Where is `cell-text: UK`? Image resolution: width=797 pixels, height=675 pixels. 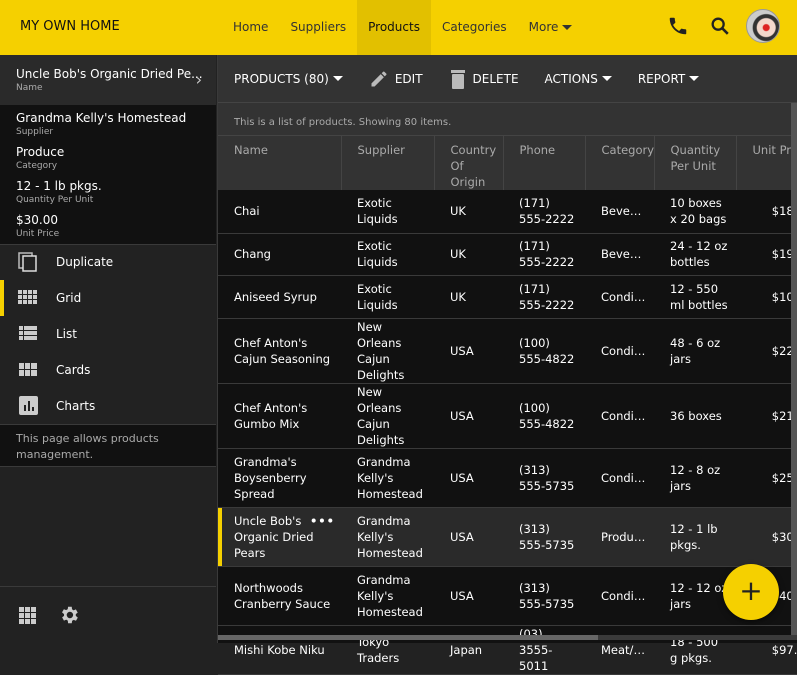 cell-text: UK is located at coordinates (458, 211).